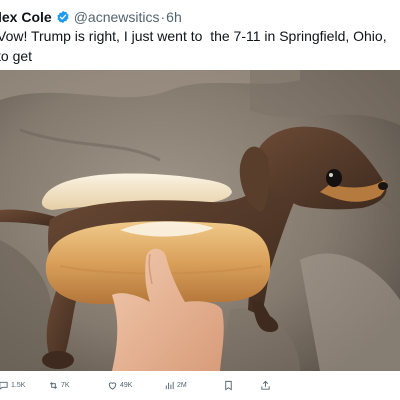  I want to click on views-bar-chart-icon, so click(169, 385).